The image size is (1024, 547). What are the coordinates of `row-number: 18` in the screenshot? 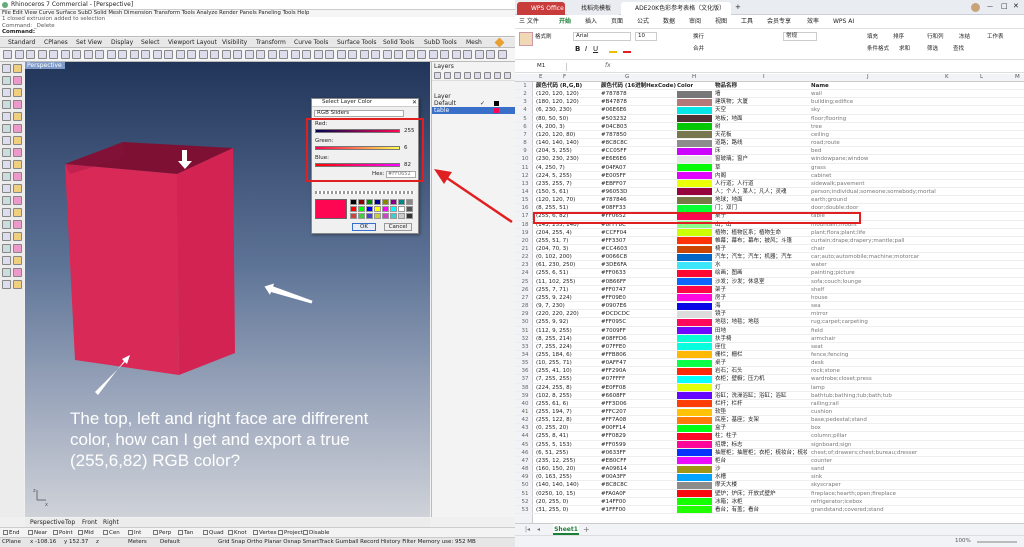 It's located at (525, 225).